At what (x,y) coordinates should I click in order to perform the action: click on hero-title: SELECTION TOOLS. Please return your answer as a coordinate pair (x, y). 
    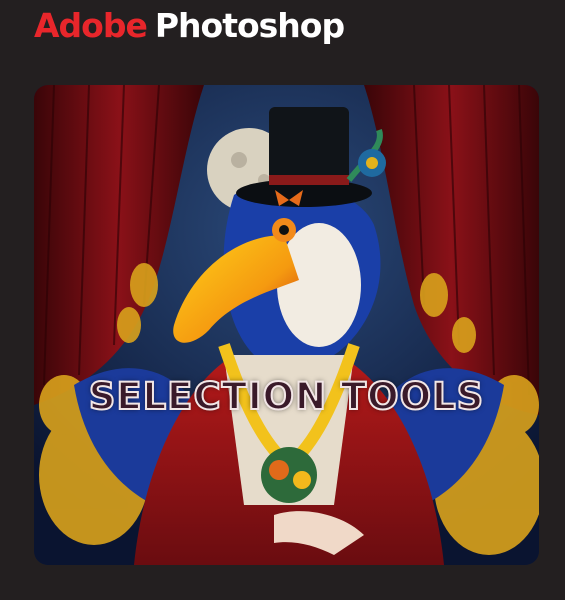
    Looking at the image, I should click on (286, 396).